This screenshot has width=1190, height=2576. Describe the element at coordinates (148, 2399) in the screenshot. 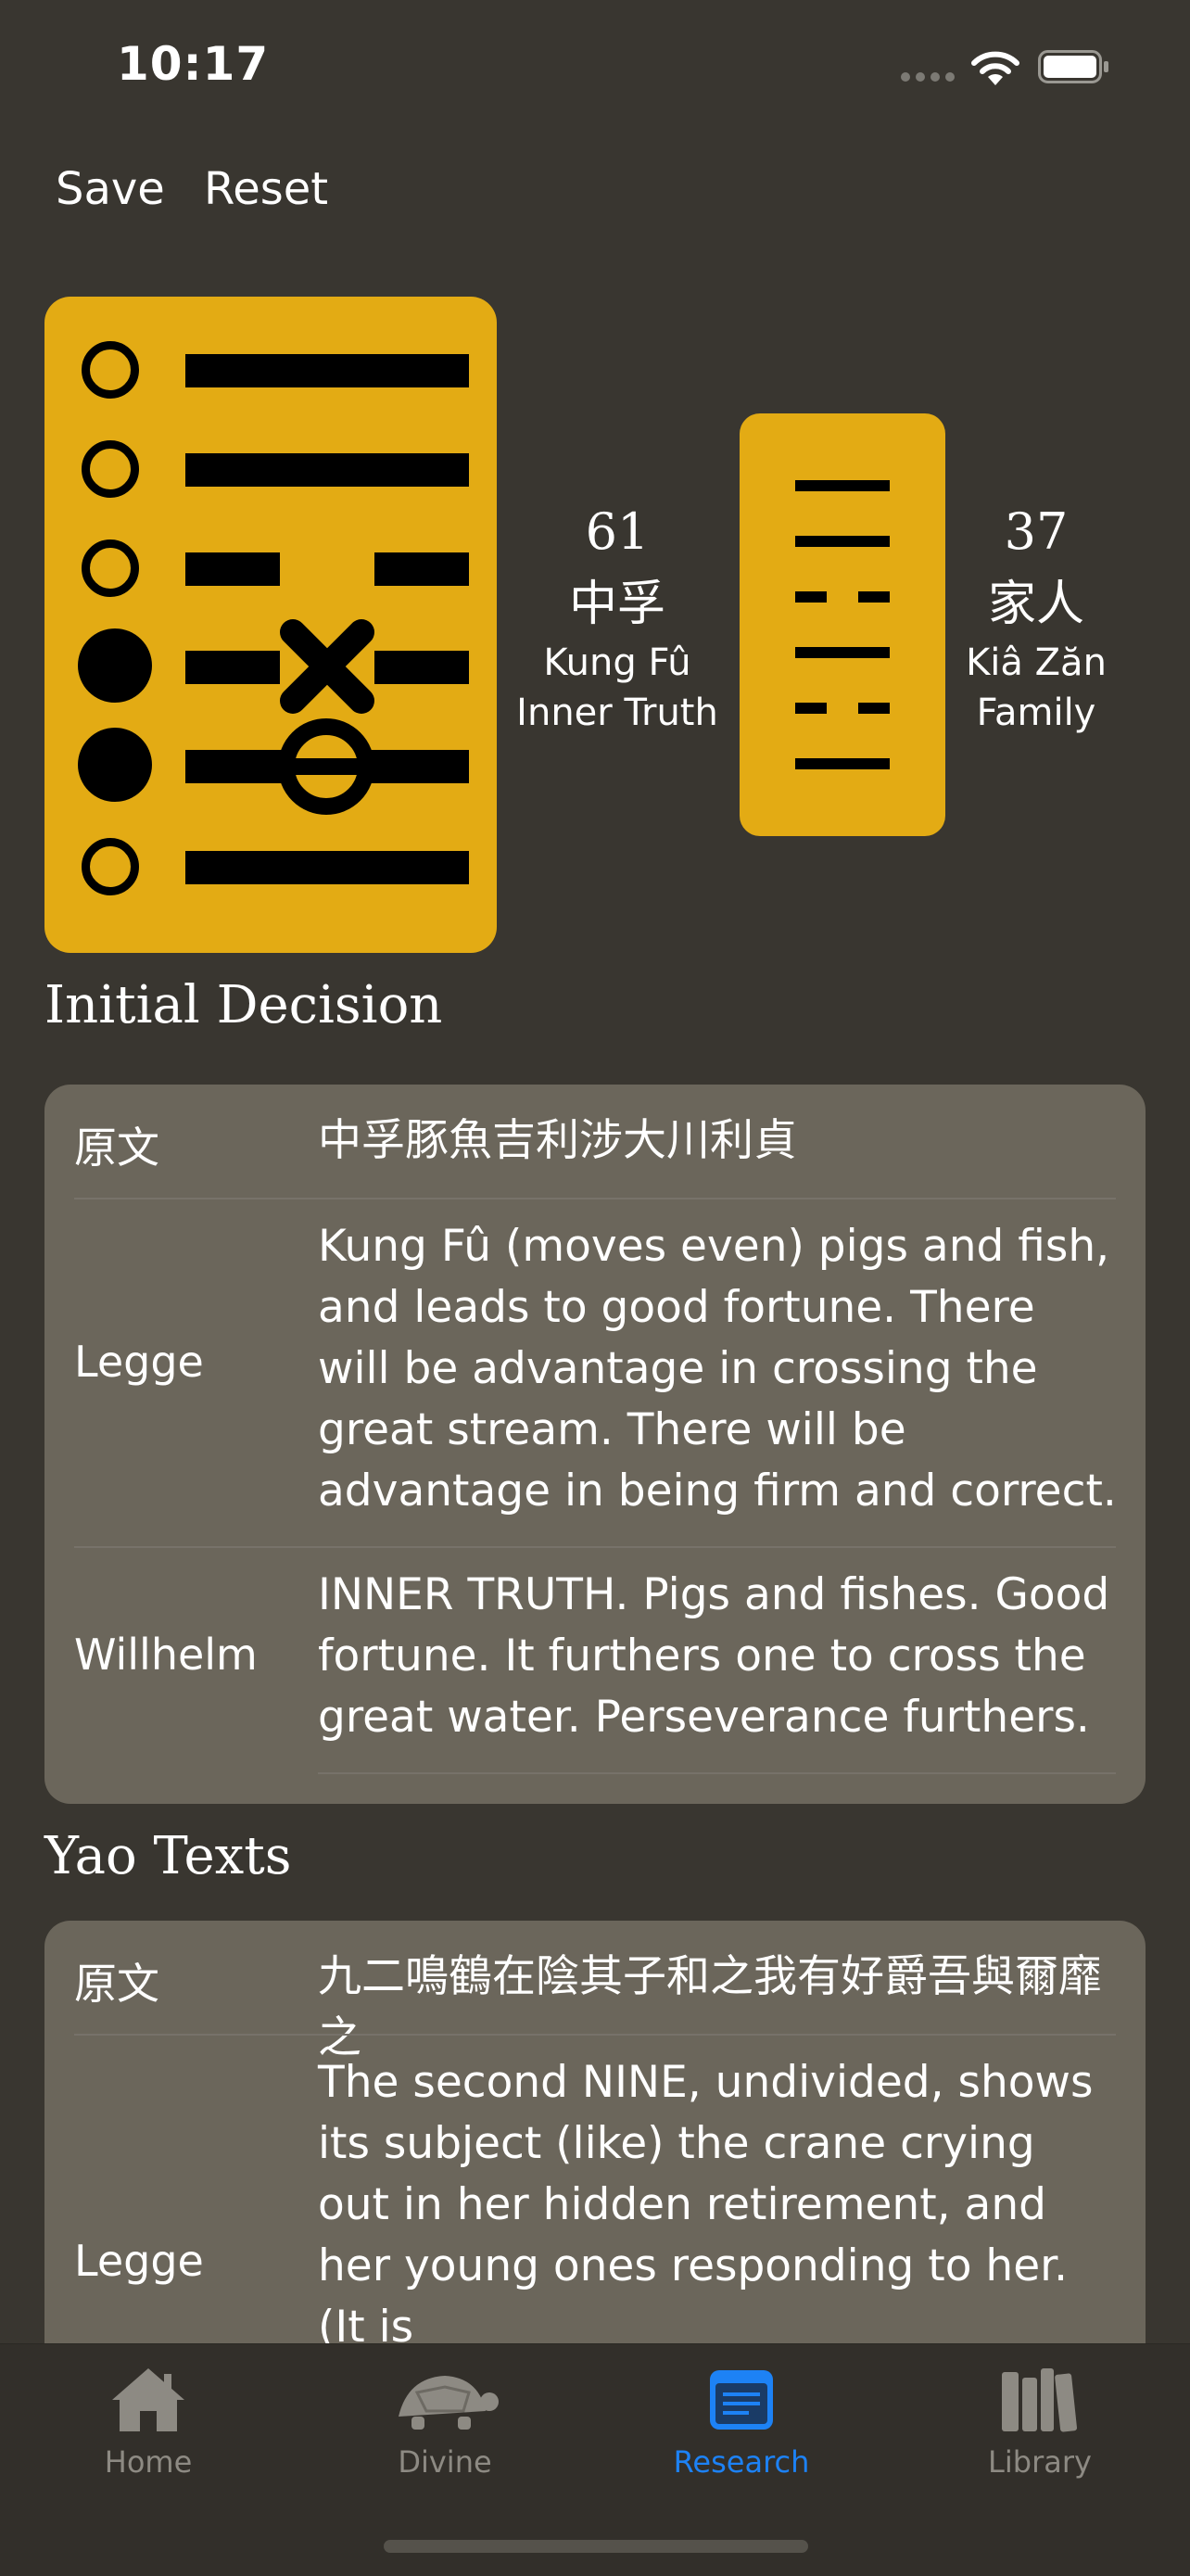

I see `house-icon` at that location.